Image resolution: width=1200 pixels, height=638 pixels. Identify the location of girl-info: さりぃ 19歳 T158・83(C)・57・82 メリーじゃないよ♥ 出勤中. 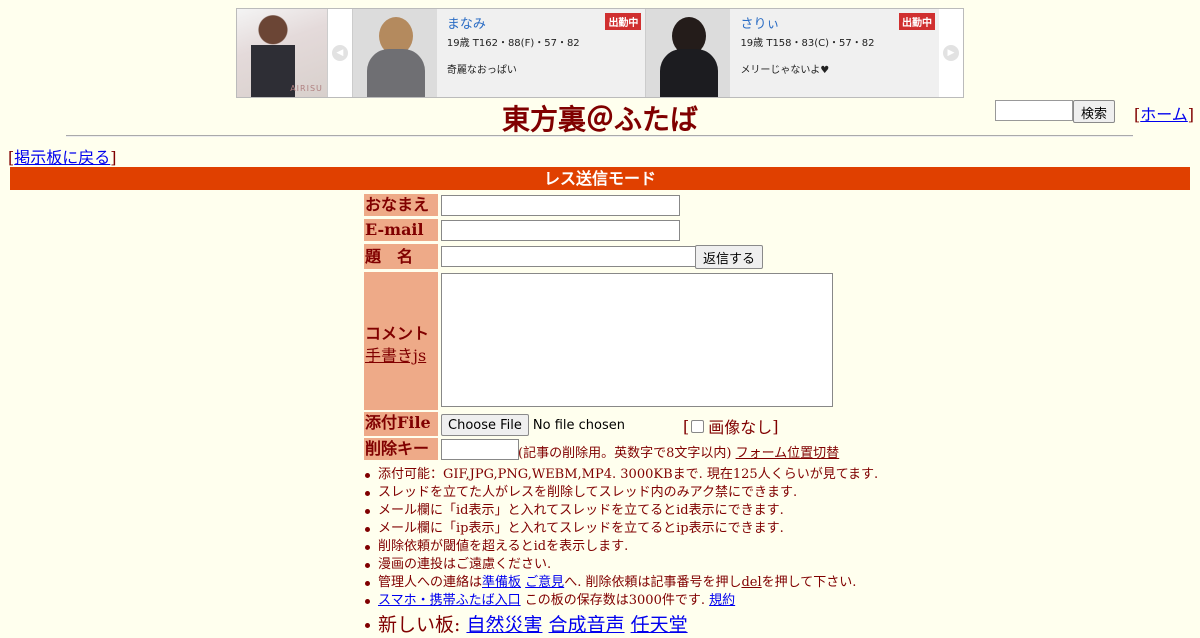
(834, 53).